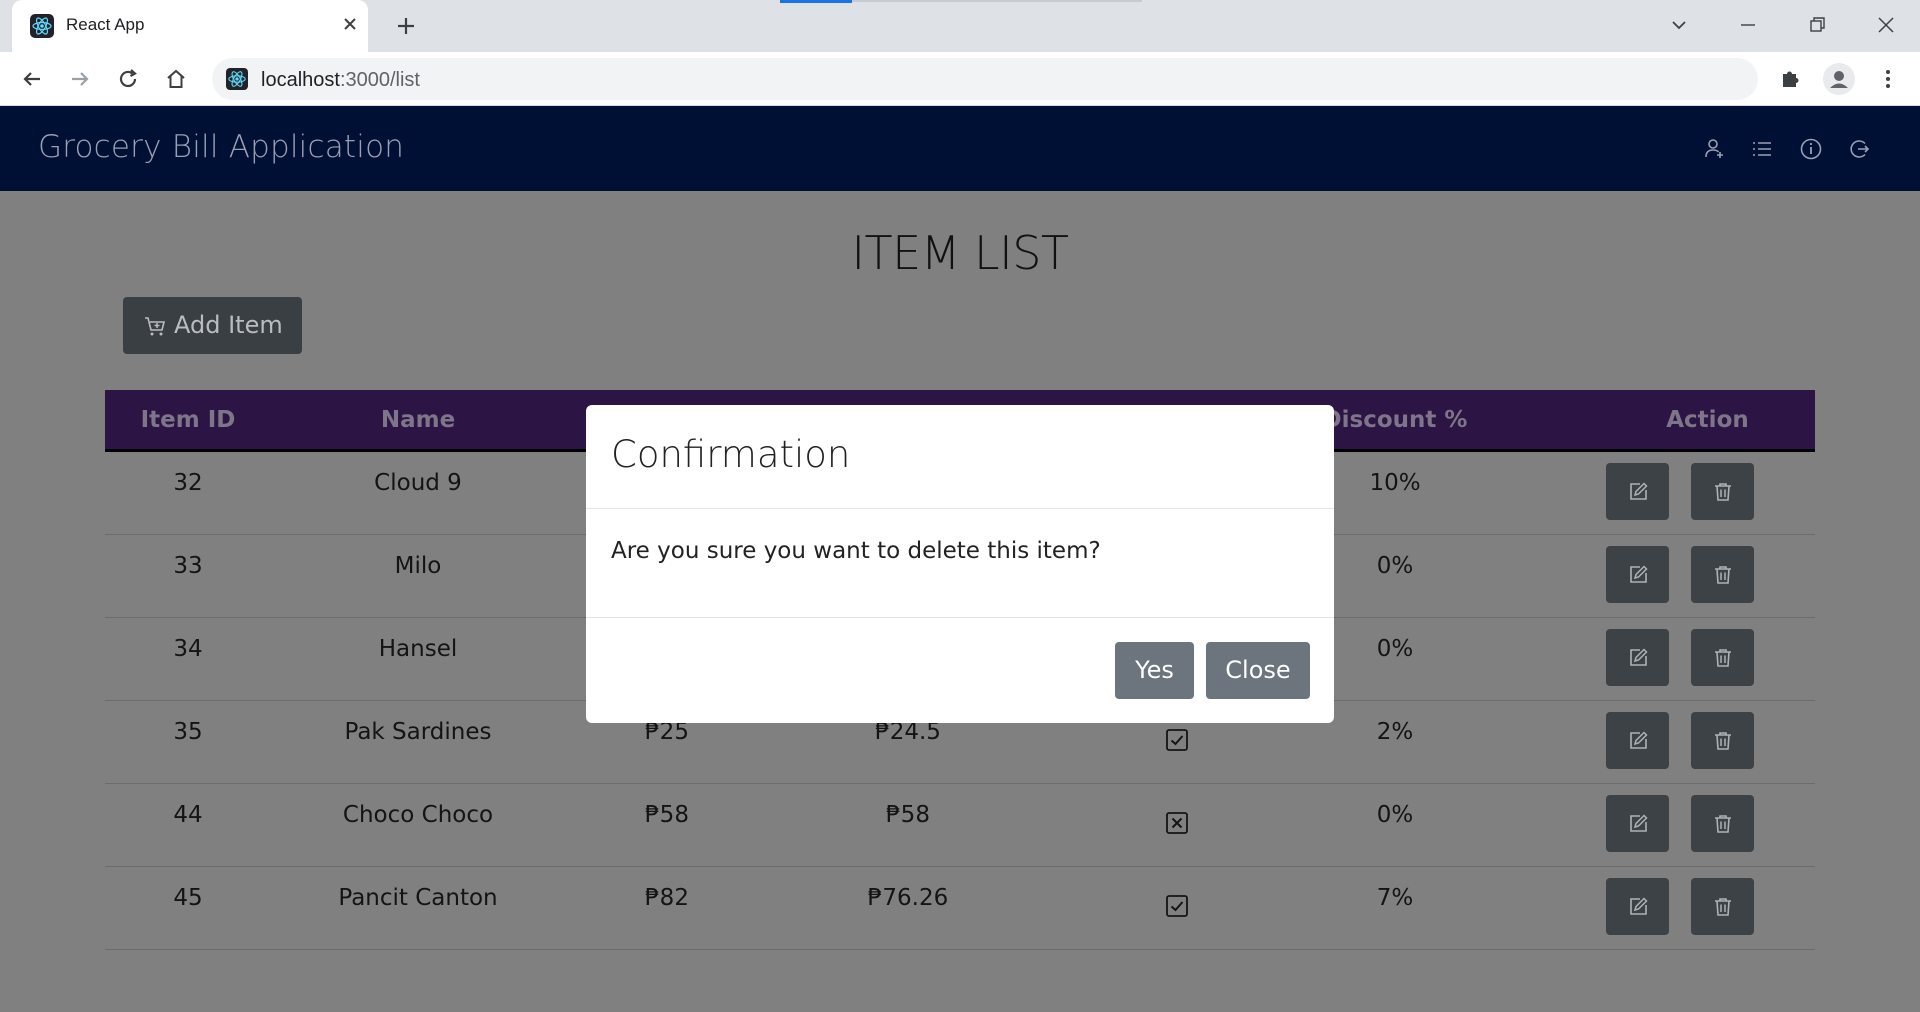  What do you see at coordinates (418, 420) in the screenshot?
I see `column-header-name: Name` at bounding box center [418, 420].